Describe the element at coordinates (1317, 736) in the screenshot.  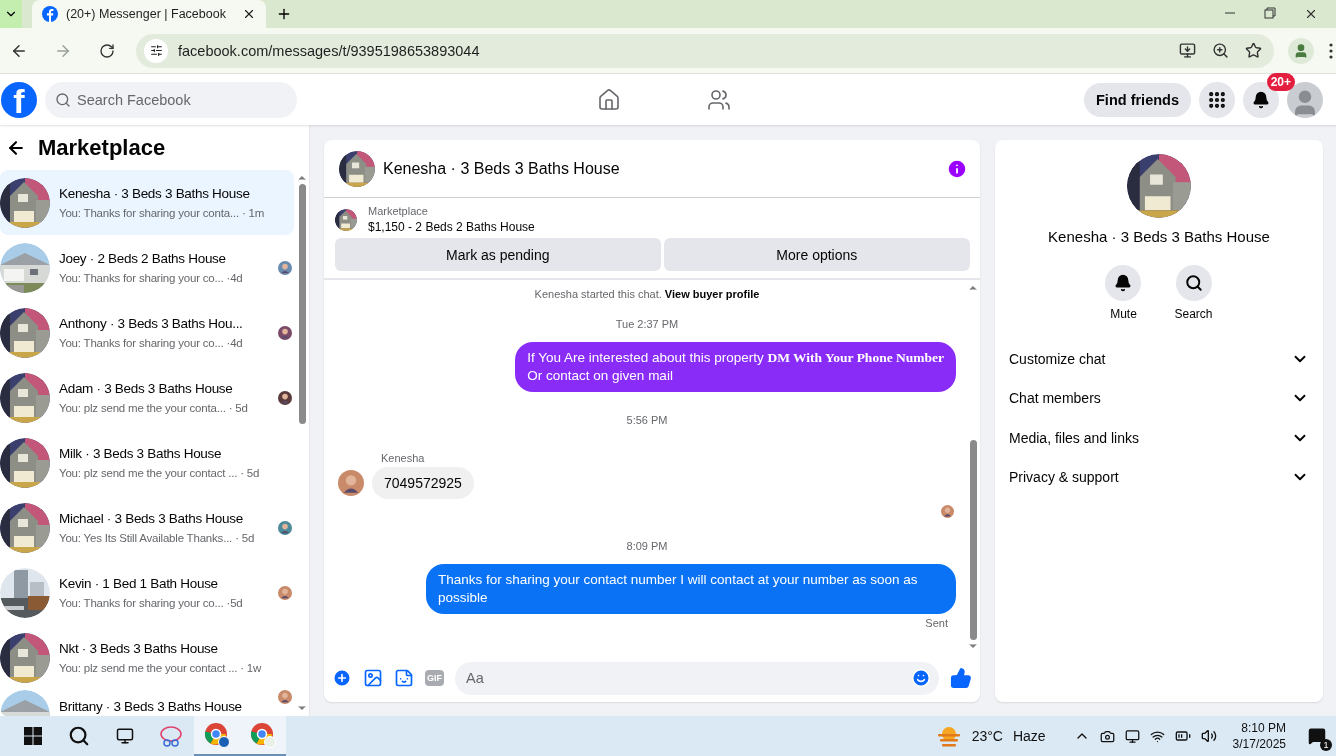
I see `notification-center-icon` at that location.